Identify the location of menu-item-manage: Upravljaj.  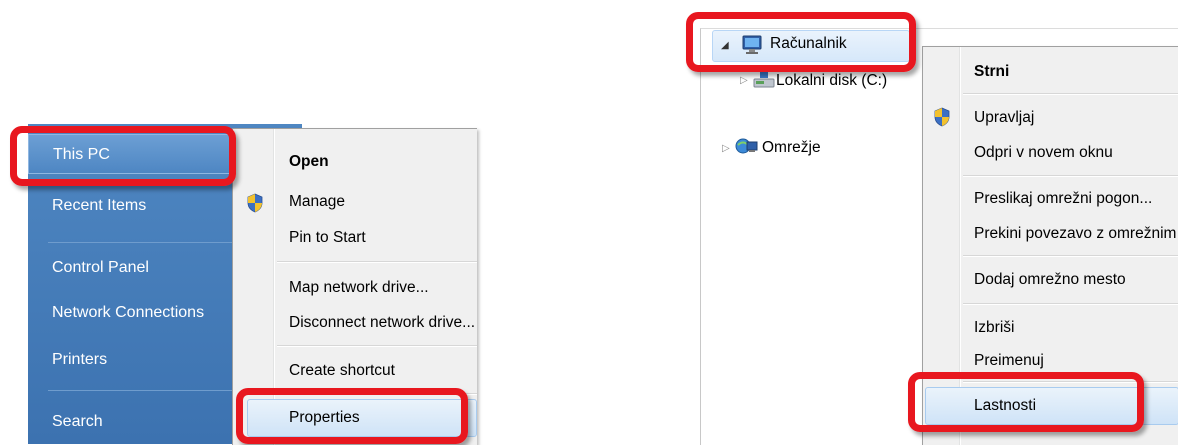
(1004, 118).